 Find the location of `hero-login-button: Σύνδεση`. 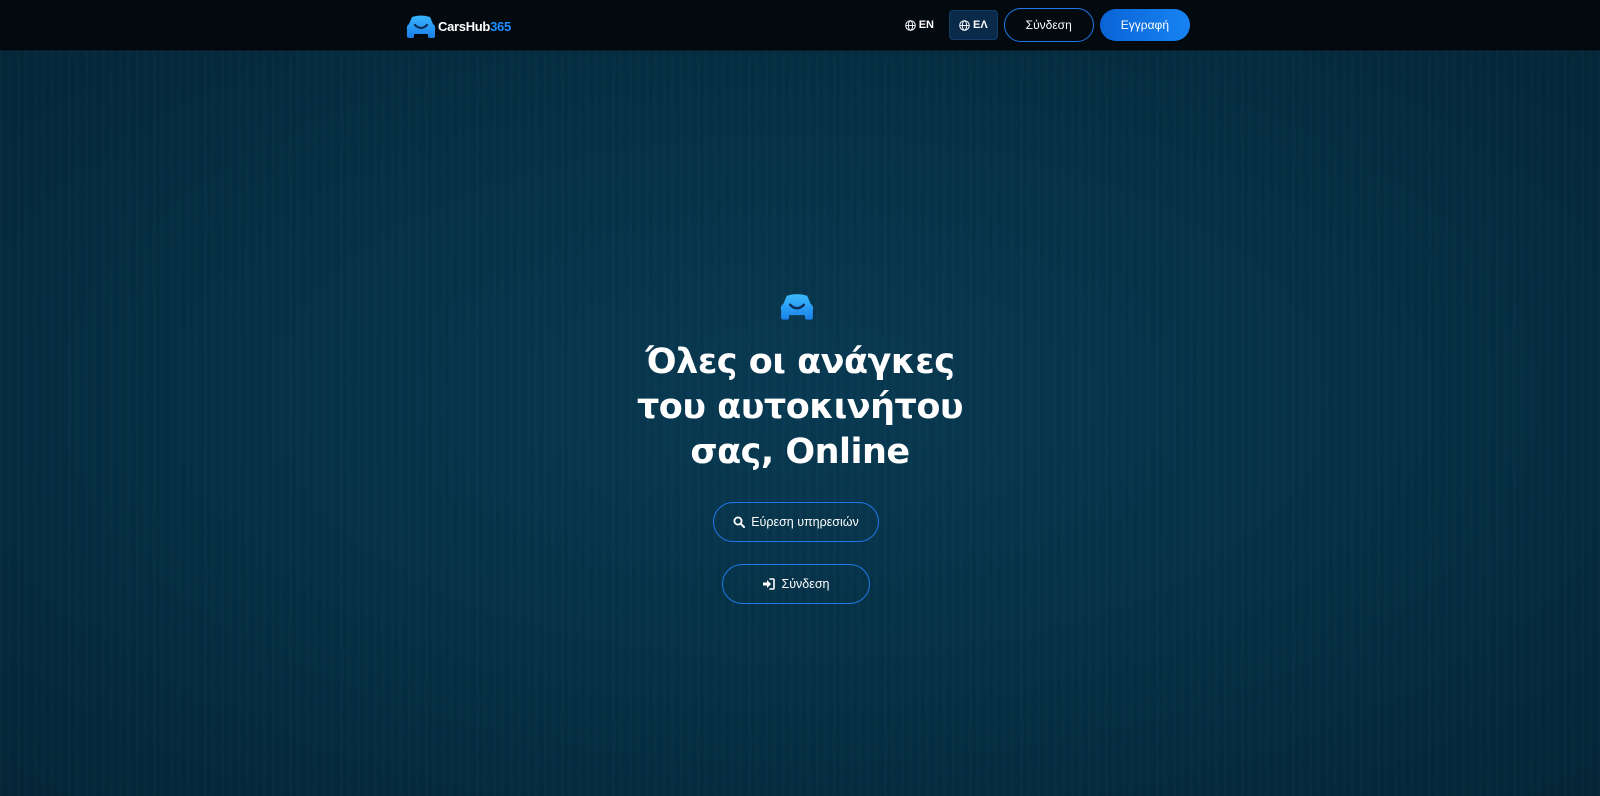

hero-login-button: Σύνδεση is located at coordinates (796, 584).